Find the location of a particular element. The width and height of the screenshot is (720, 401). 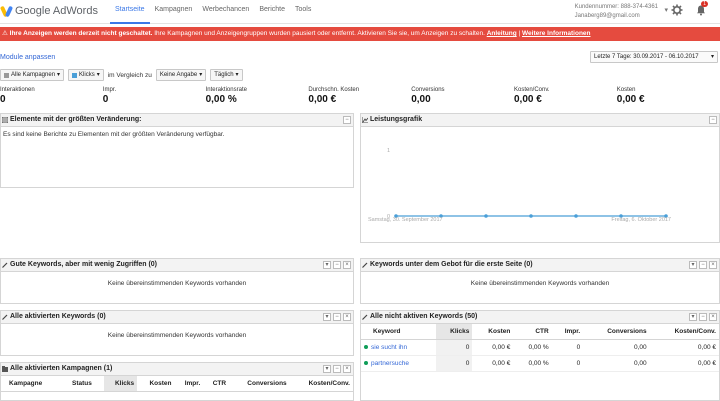

keyword-cell: sie sucht ihn is located at coordinates (398, 347).